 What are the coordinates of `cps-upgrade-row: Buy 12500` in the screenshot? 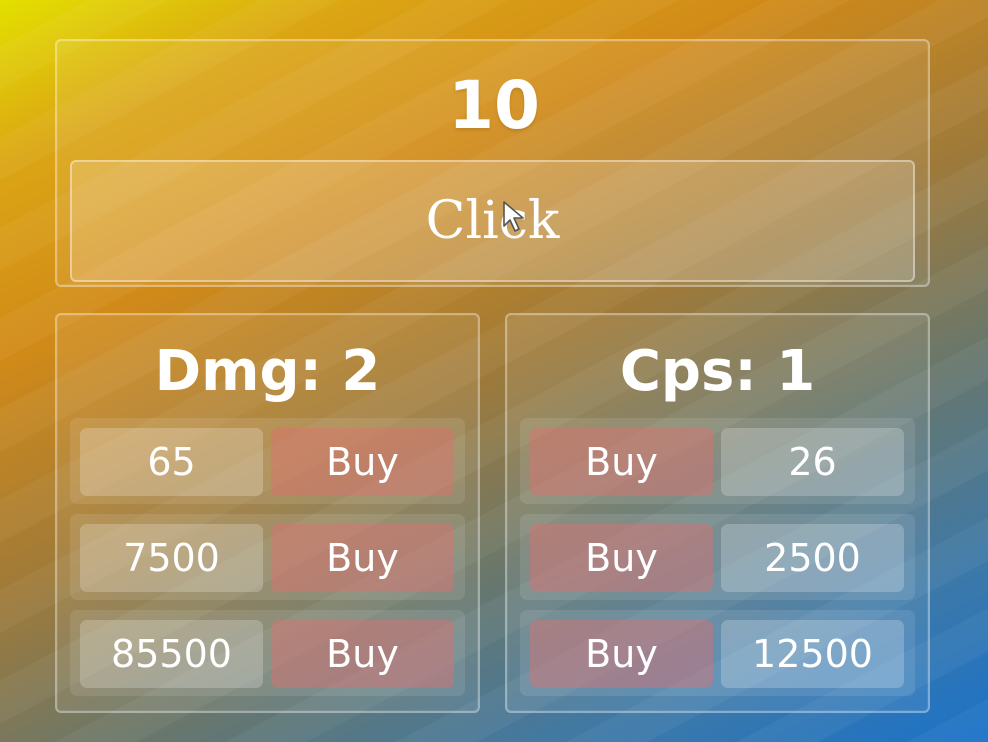 It's located at (717, 653).